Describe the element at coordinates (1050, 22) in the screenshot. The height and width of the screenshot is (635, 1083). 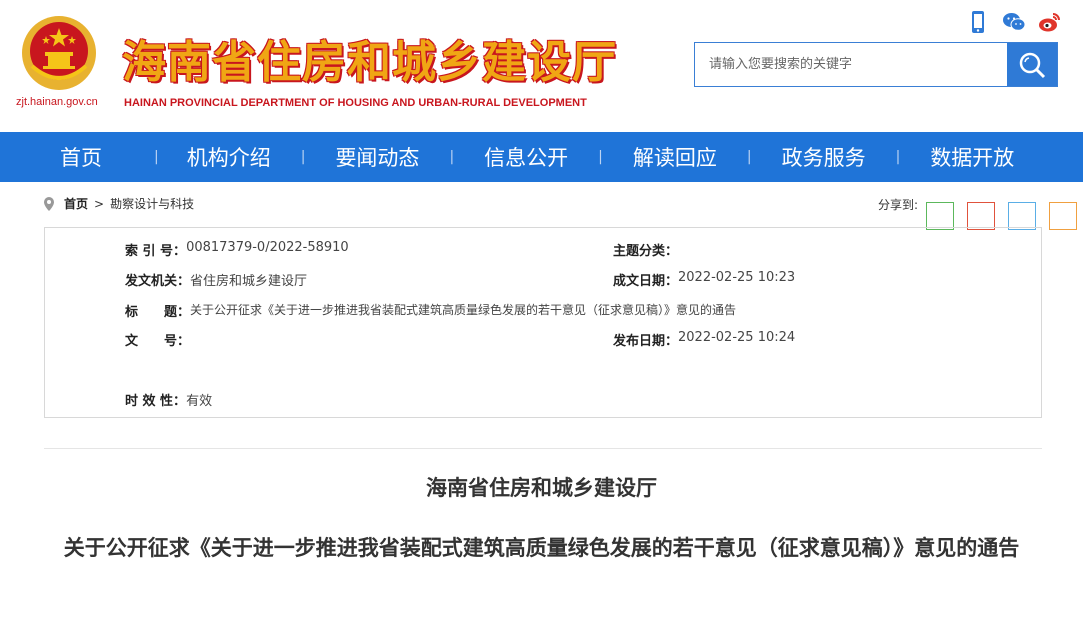
I see `weibo-icon` at that location.